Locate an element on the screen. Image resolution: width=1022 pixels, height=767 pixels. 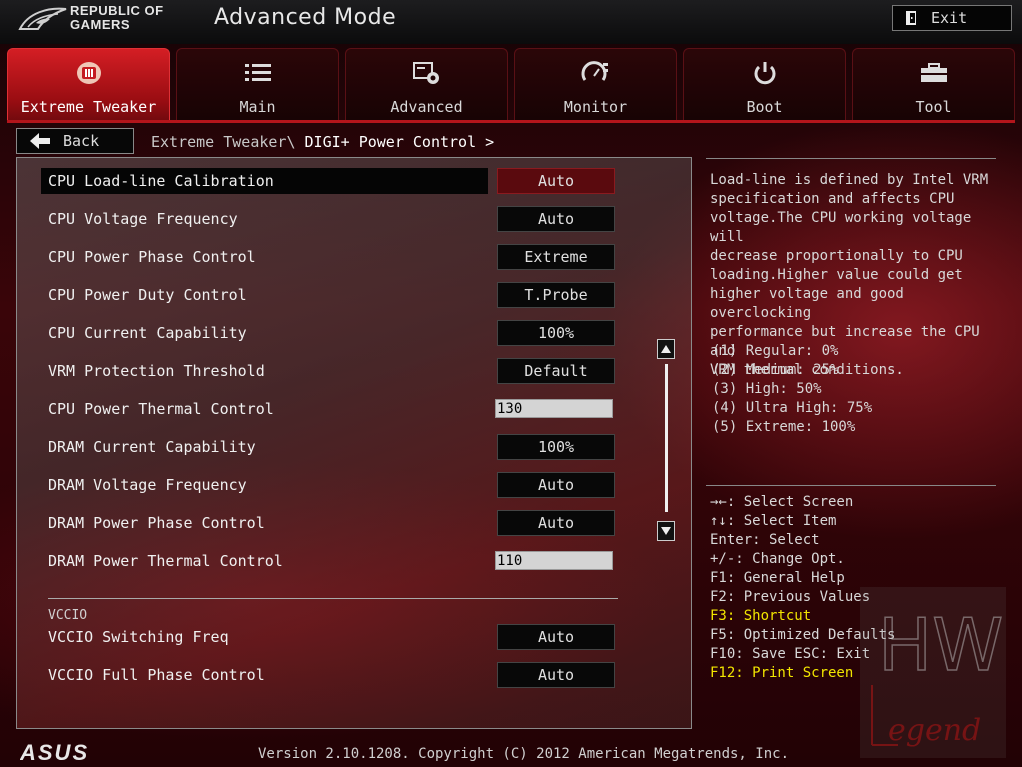
help-level-item: (4) Ultra High: 75% is located at coordinates (792, 408).